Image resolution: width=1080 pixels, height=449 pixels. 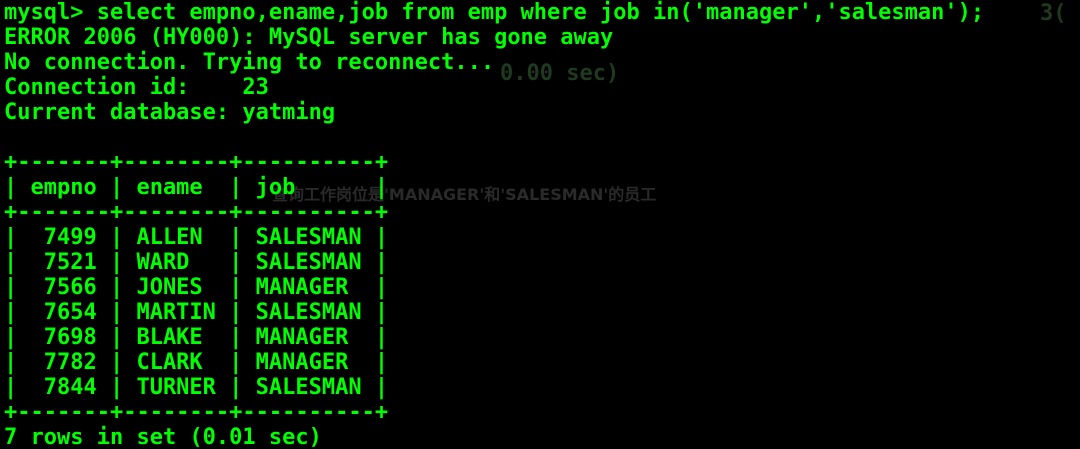 I want to click on connection-id-line: Connection id: 23, so click(x=136, y=87).